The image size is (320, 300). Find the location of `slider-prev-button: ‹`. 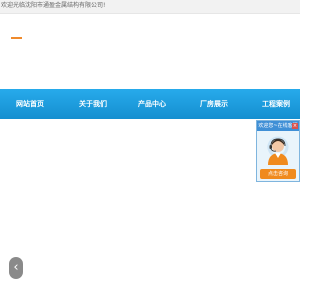

slider-prev-button: ‹ is located at coordinates (16, 268).